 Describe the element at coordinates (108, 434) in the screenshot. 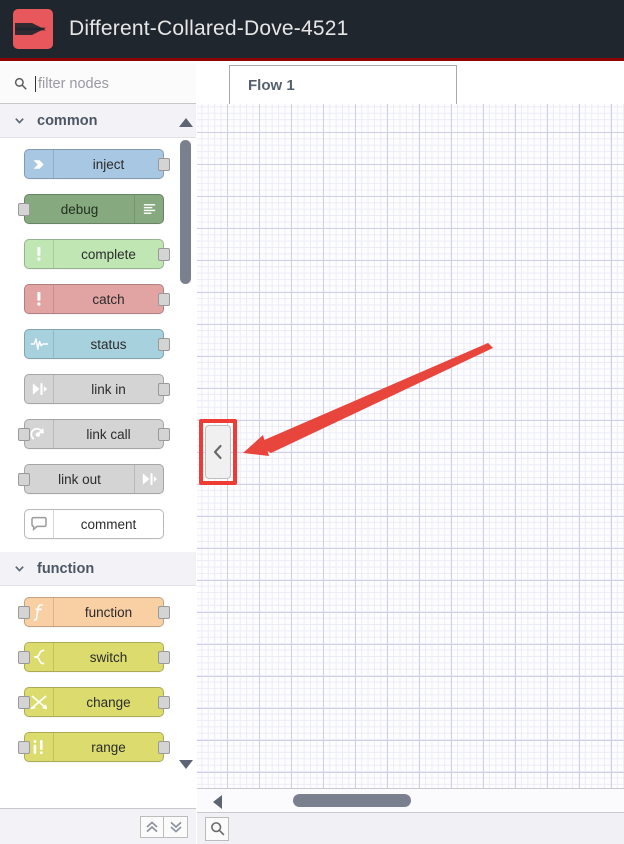

I see `node-label: link call` at that location.